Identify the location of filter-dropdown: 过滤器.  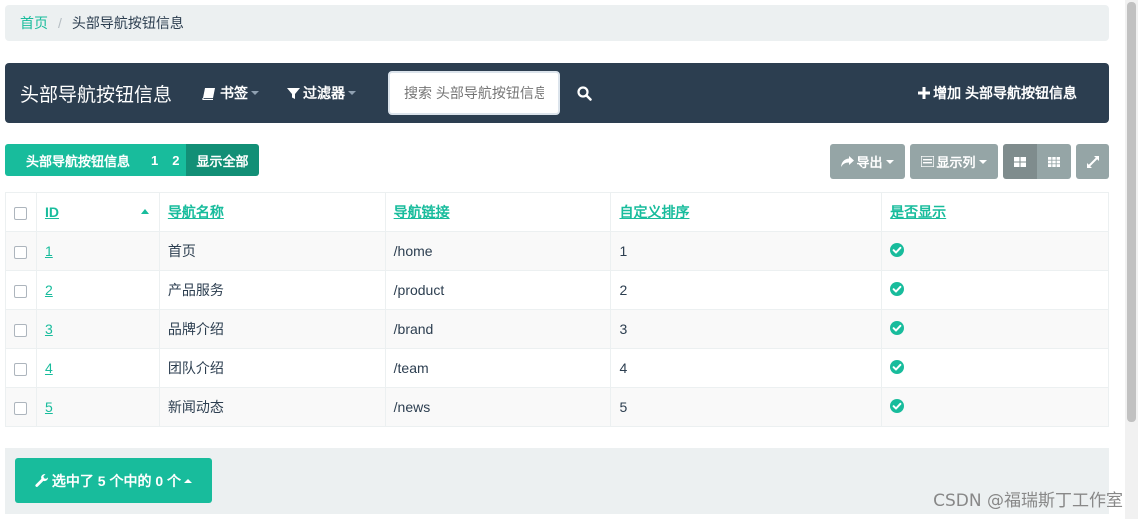
(322, 93).